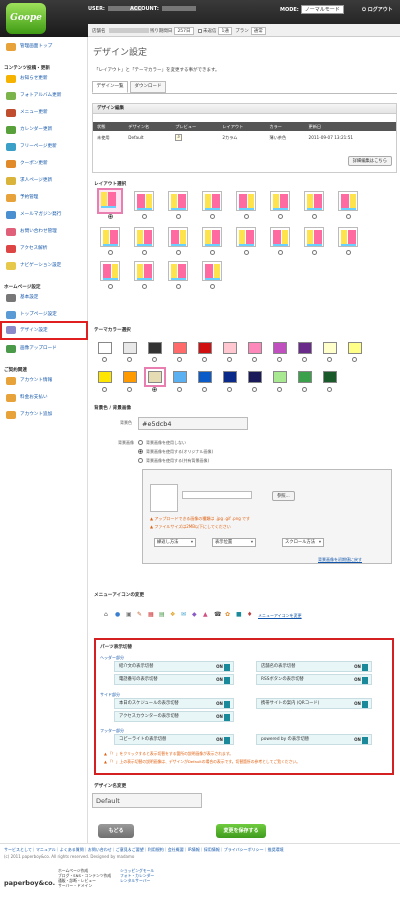 Image resolution: width=400 pixels, height=899 pixels. I want to click on footer-link: レンタルサーバー, so click(137, 880).